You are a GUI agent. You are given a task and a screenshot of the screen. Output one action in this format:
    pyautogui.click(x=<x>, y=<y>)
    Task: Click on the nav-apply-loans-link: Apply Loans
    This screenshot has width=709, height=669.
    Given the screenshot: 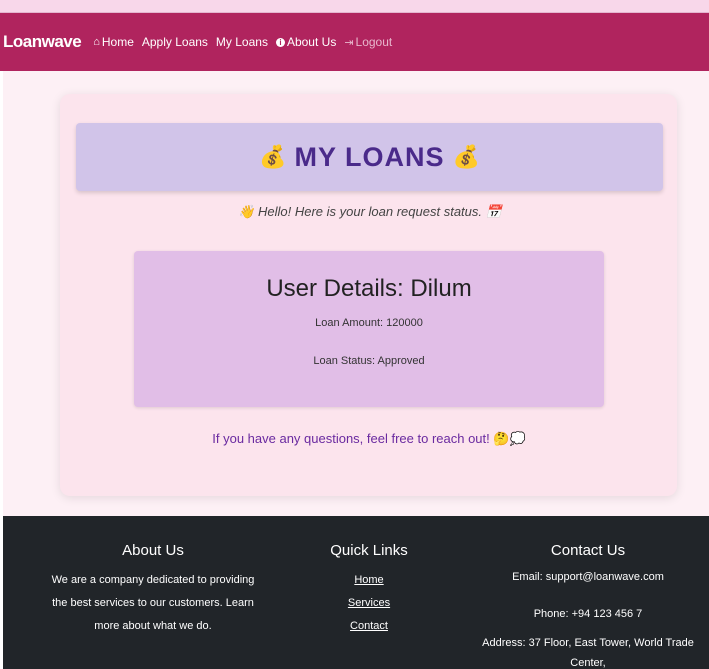 What is the action you would take?
    pyautogui.click(x=175, y=42)
    